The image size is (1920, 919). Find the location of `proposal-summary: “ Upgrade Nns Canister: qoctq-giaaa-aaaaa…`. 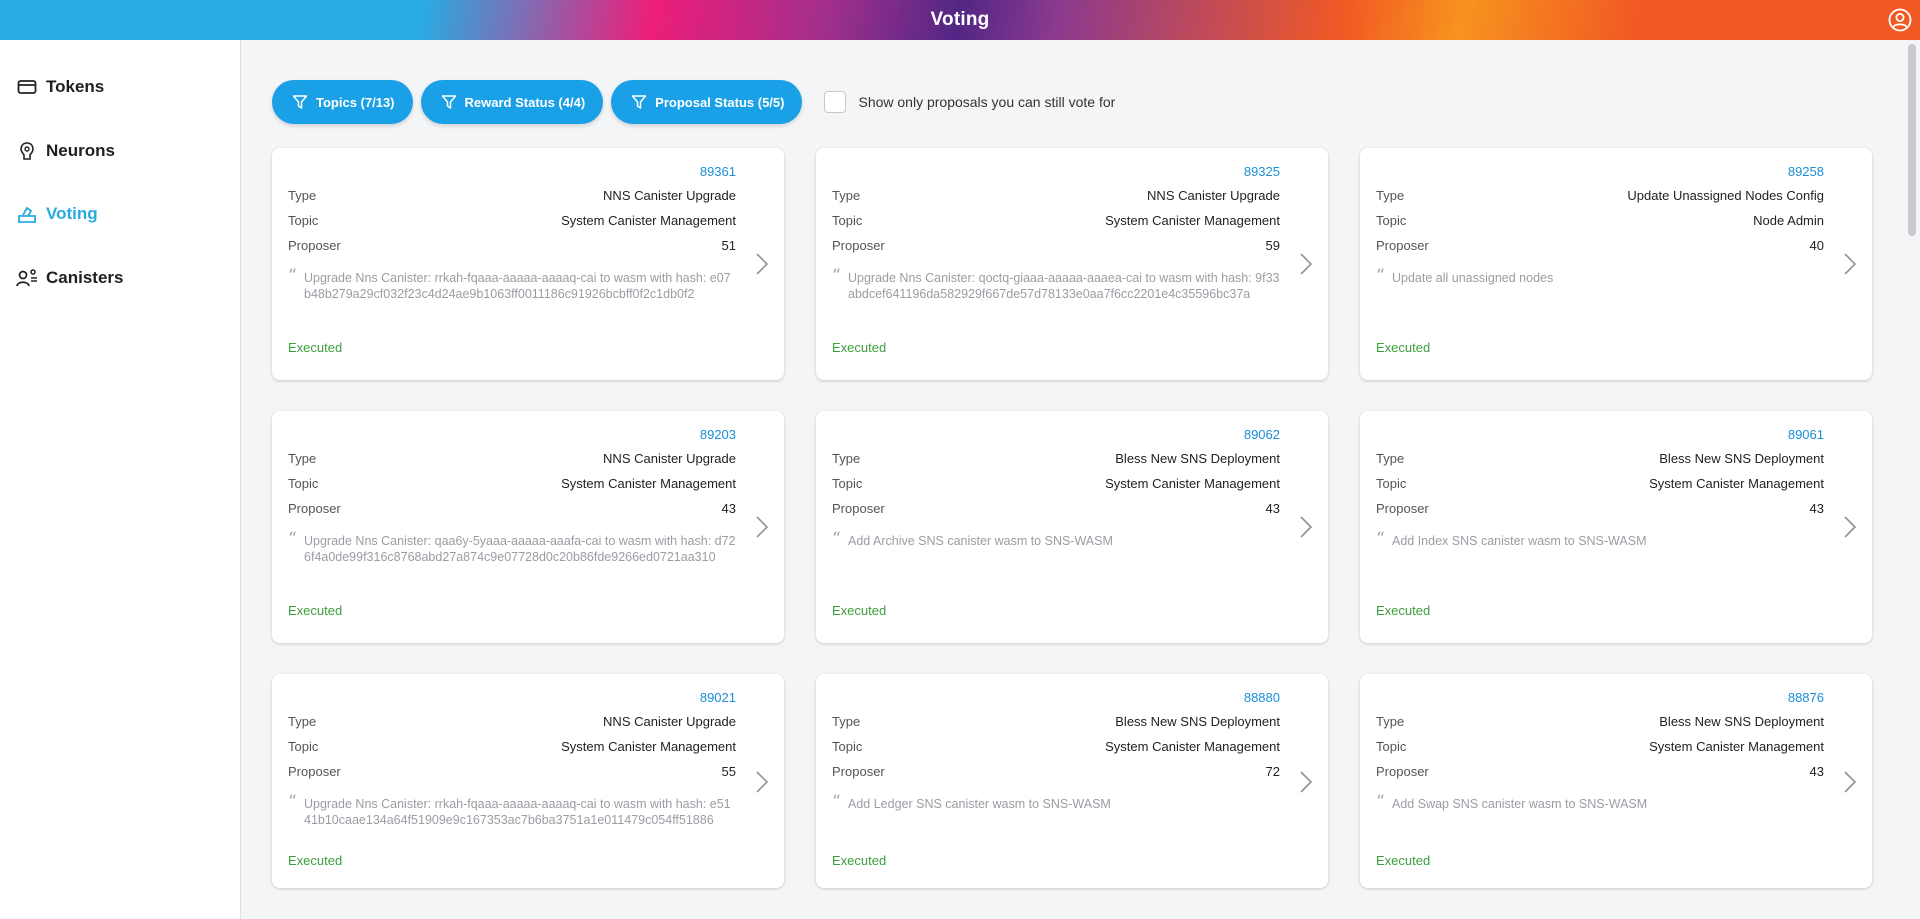

proposal-summary: “ Upgrade Nns Canister: qoctq-giaaa-aaaaa… is located at coordinates (1056, 284).